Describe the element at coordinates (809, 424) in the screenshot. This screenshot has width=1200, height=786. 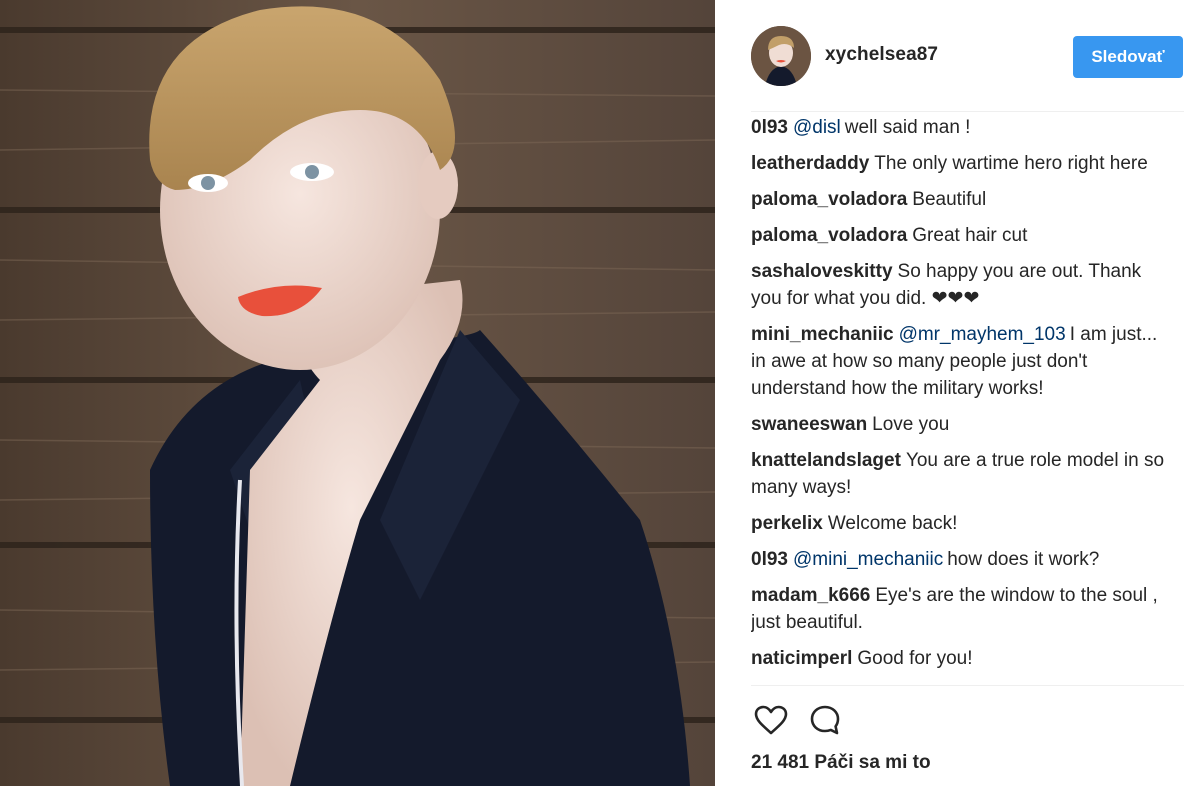
I see `comment-username: swaneeswan` at that location.